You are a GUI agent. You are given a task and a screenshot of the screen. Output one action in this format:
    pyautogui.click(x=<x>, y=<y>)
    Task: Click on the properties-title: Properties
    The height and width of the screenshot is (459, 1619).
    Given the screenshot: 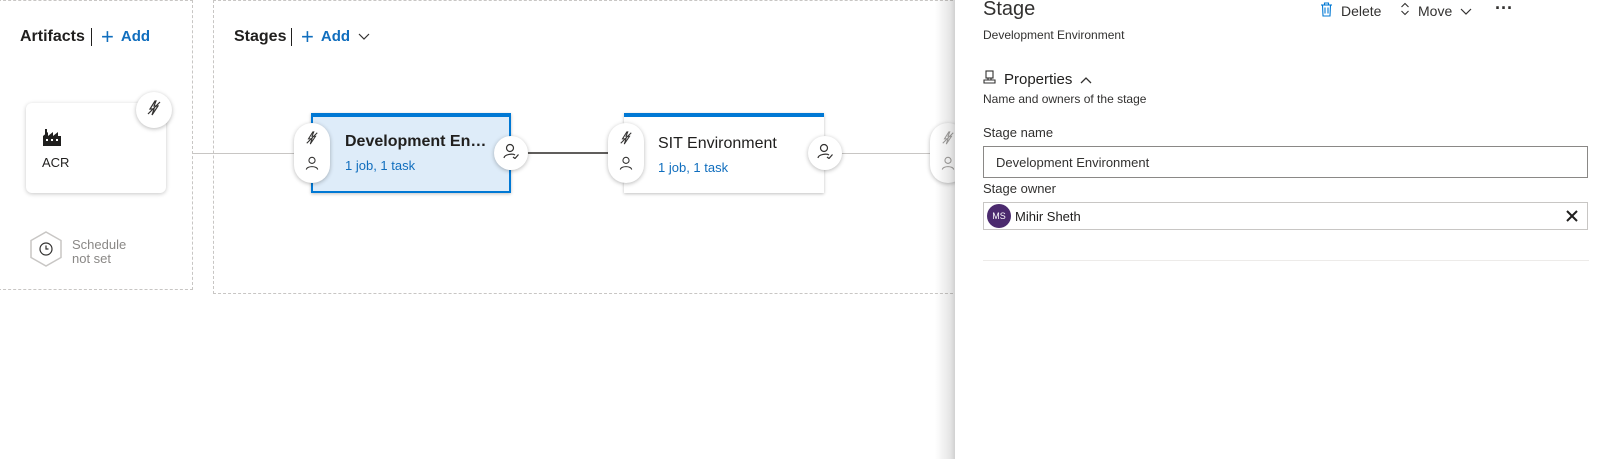 What is the action you would take?
    pyautogui.click(x=1038, y=79)
    